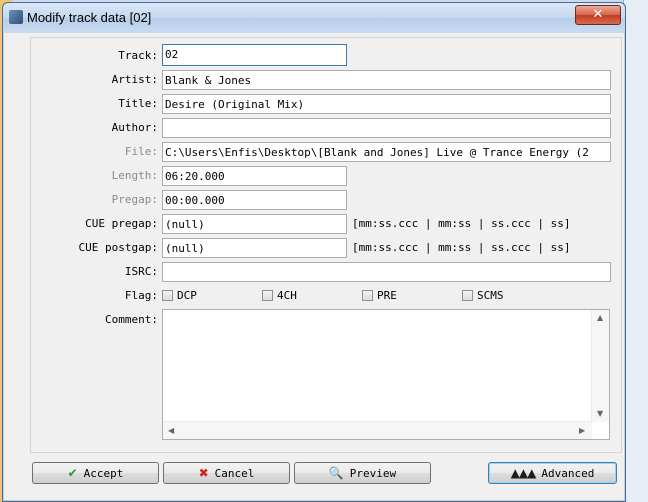  Describe the element at coordinates (167, 295) in the screenshot. I see `flag-dcp-checkbox` at that location.